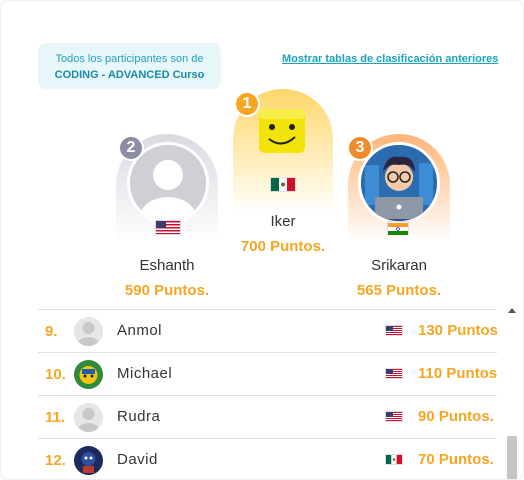 Image resolution: width=524 pixels, height=480 pixels. Describe the element at coordinates (51, 331) in the screenshot. I see `list-rank: 9.` at that location.